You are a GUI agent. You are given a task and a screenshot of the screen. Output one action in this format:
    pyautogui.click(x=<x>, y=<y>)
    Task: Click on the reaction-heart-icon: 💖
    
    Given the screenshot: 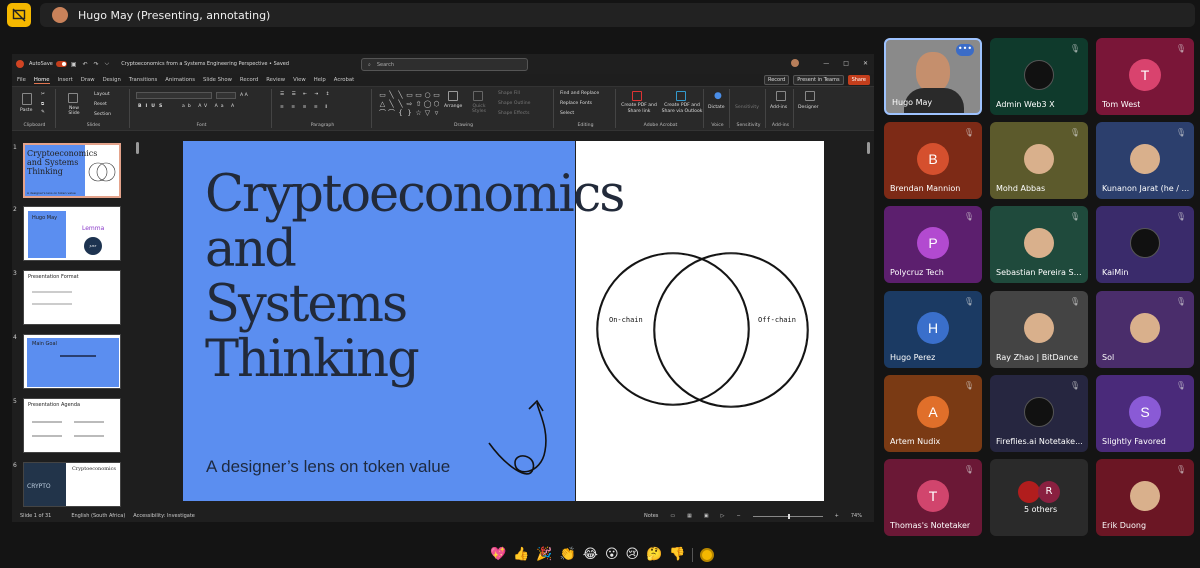 What is the action you would take?
    pyautogui.click(x=498, y=555)
    